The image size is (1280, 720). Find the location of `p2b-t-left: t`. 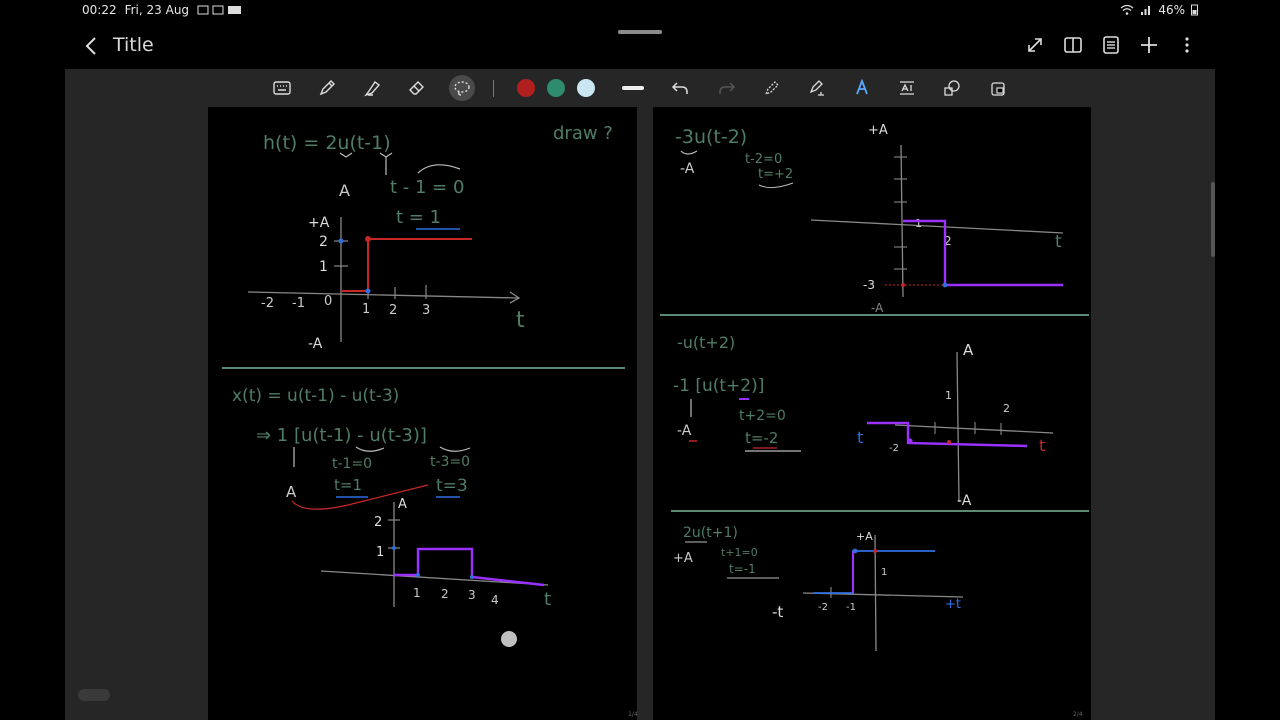

p2b-t-left: t is located at coordinates (860, 437).